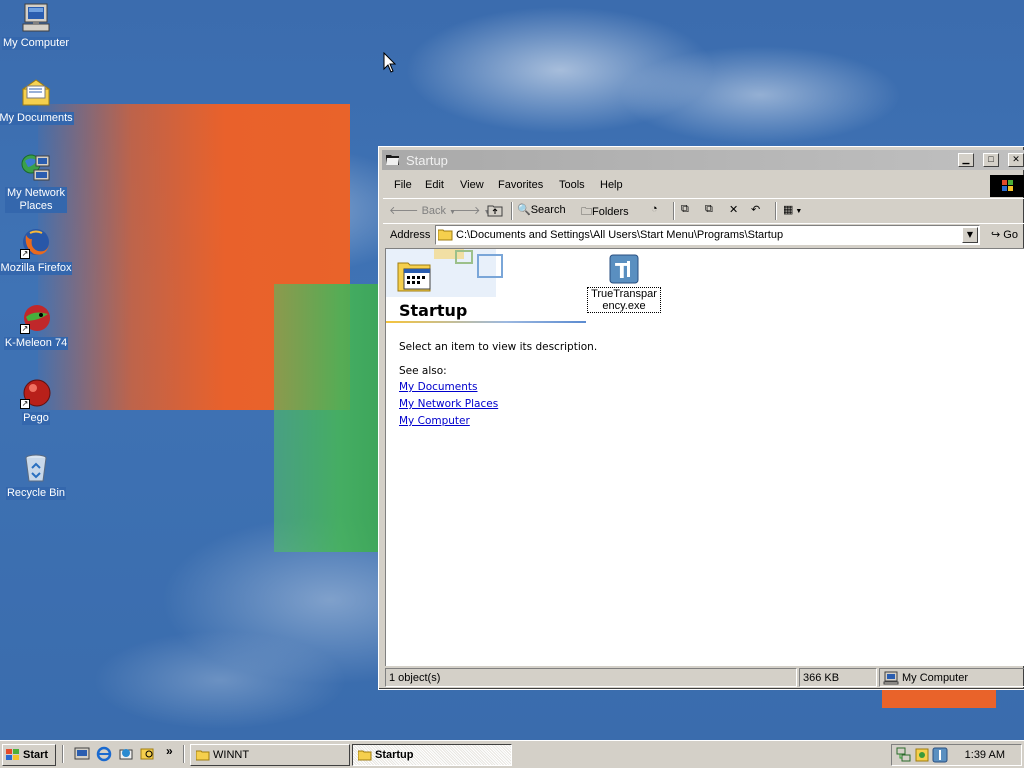 The width and height of the screenshot is (1024, 768). Describe the element at coordinates (36, 243) in the screenshot. I see `firefox-icon: ↗` at that location.